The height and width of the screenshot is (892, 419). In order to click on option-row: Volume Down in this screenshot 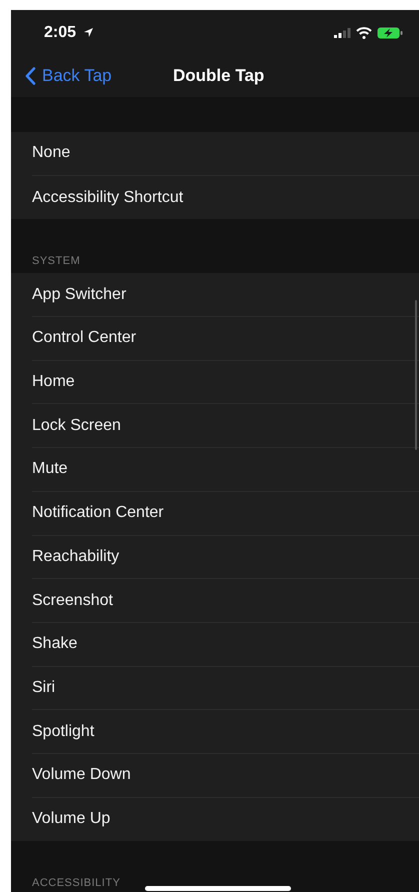, I will do `click(225, 776)`.